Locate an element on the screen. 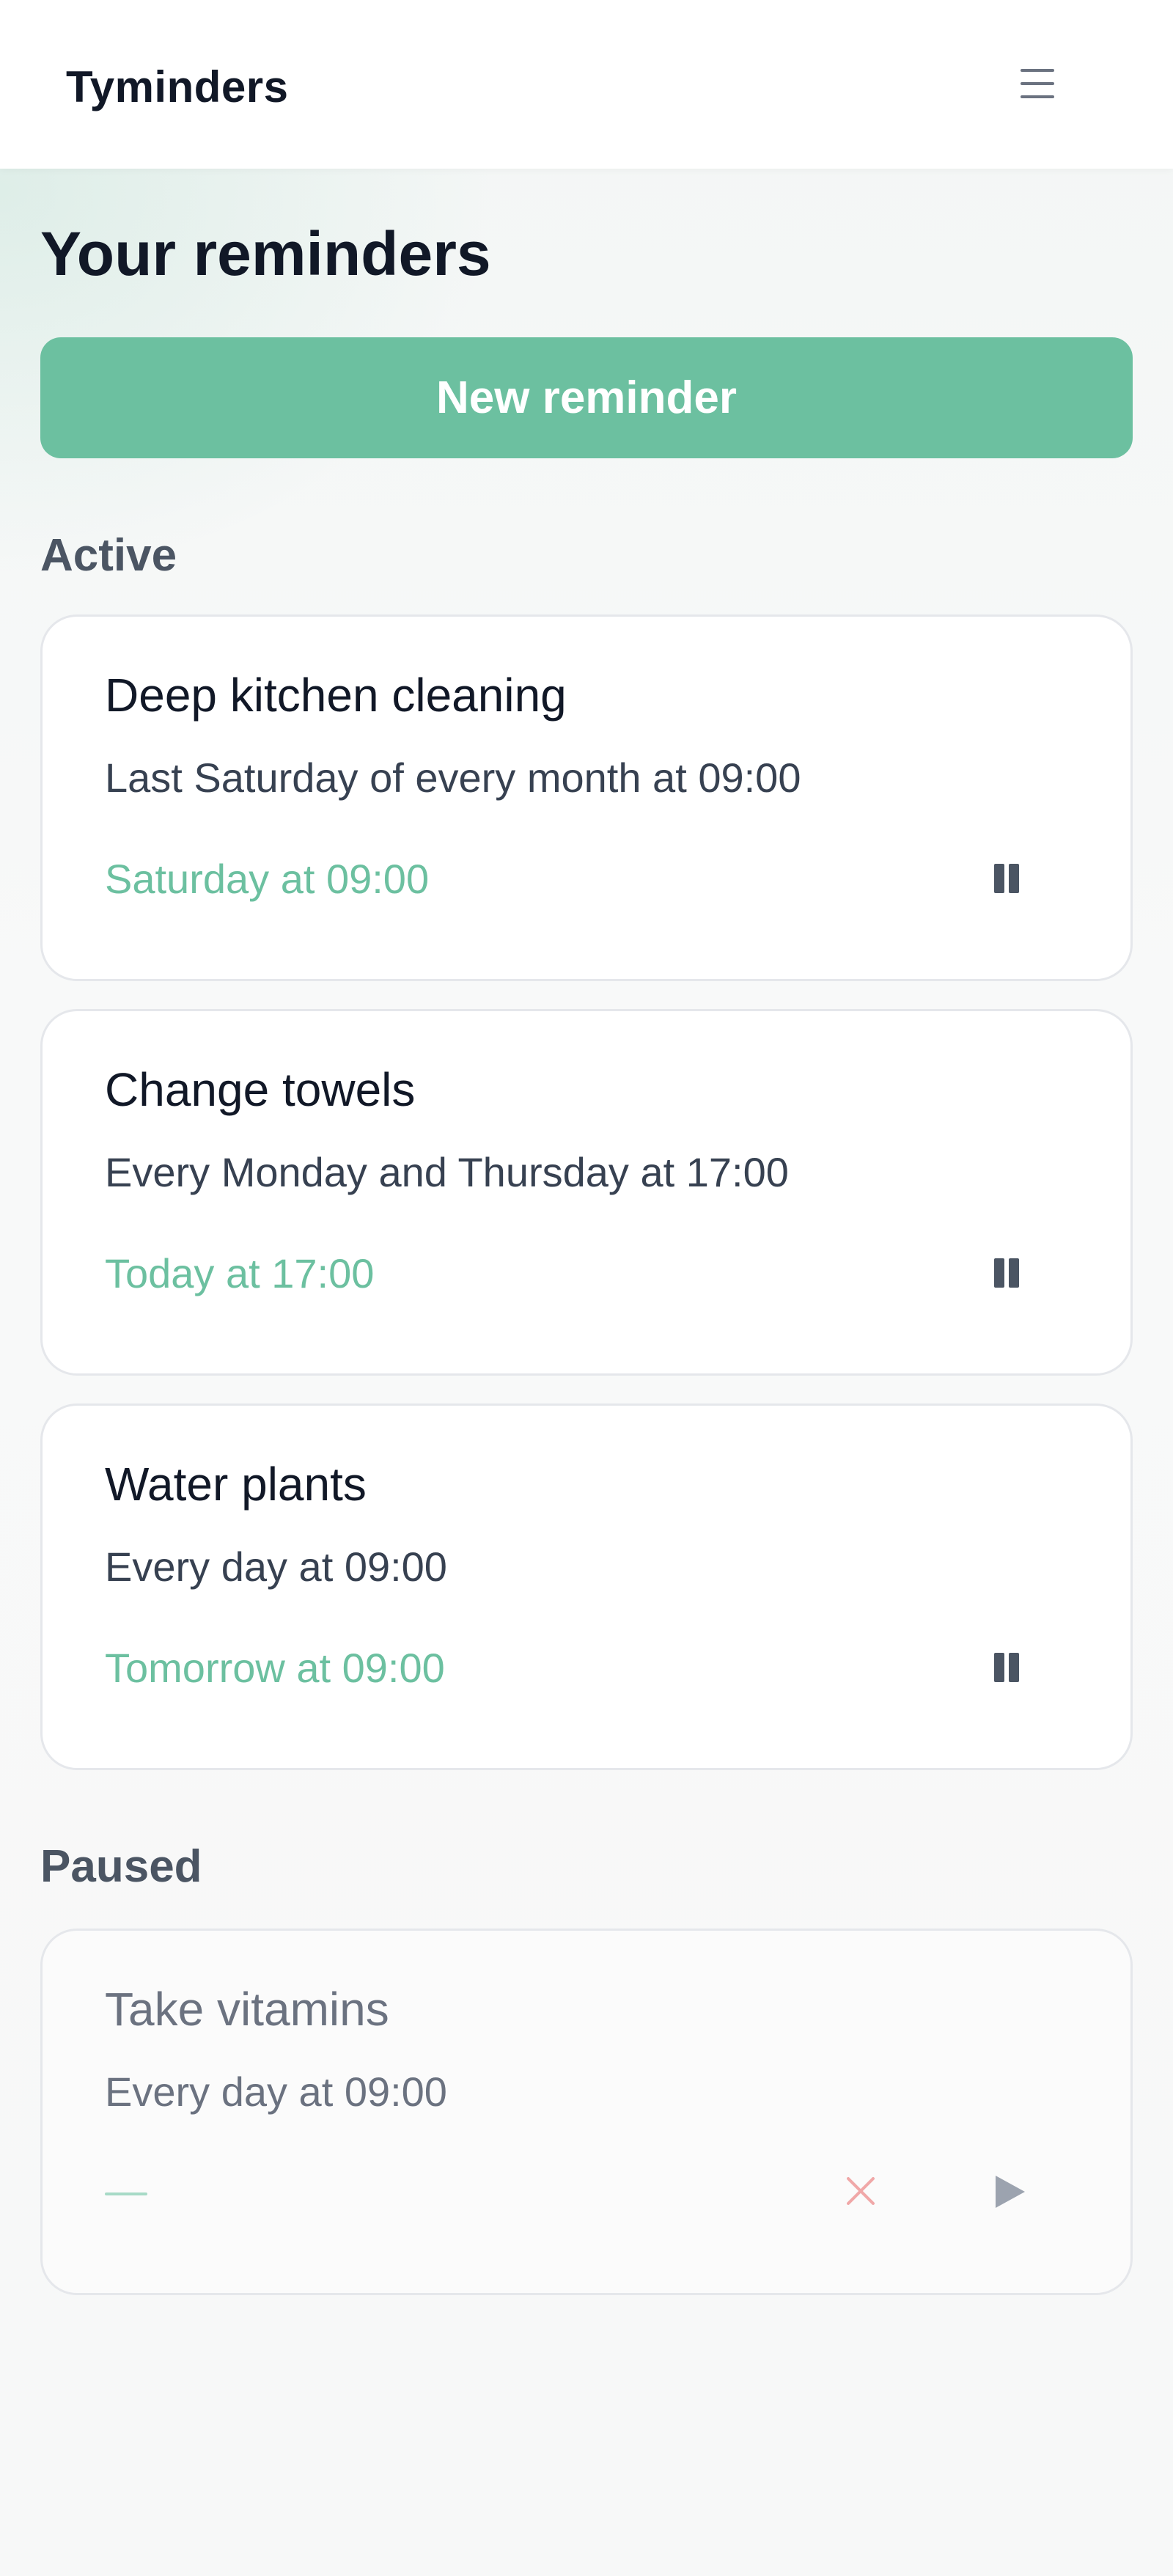 This screenshot has width=1173, height=2576. reminder-title: Deep kitchen cleaning is located at coordinates (336, 696).